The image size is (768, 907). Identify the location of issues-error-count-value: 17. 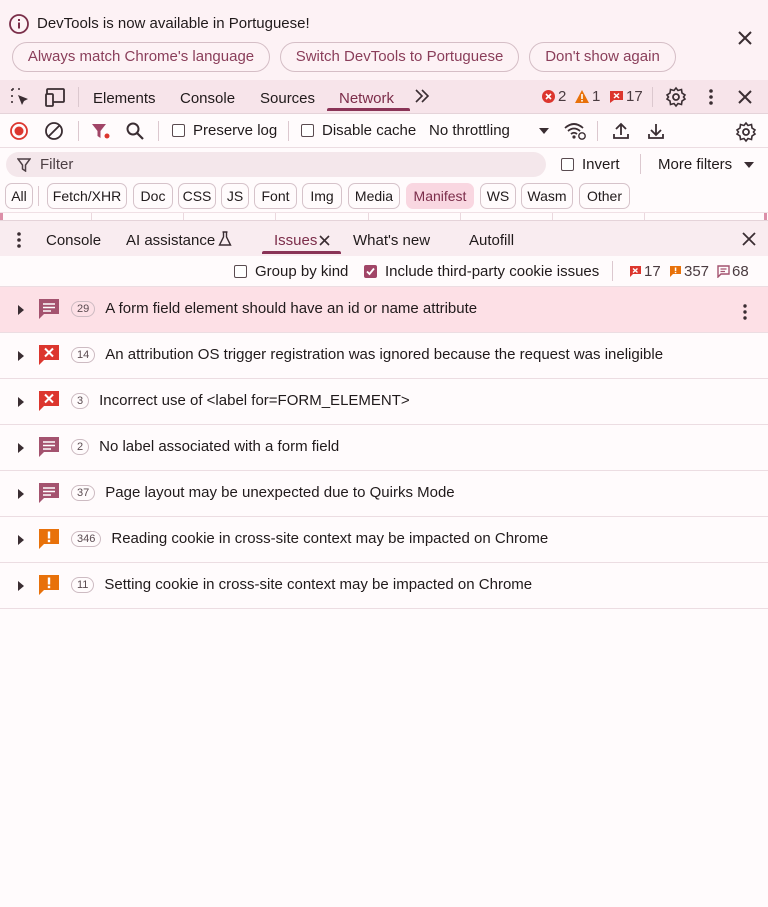
(652, 271).